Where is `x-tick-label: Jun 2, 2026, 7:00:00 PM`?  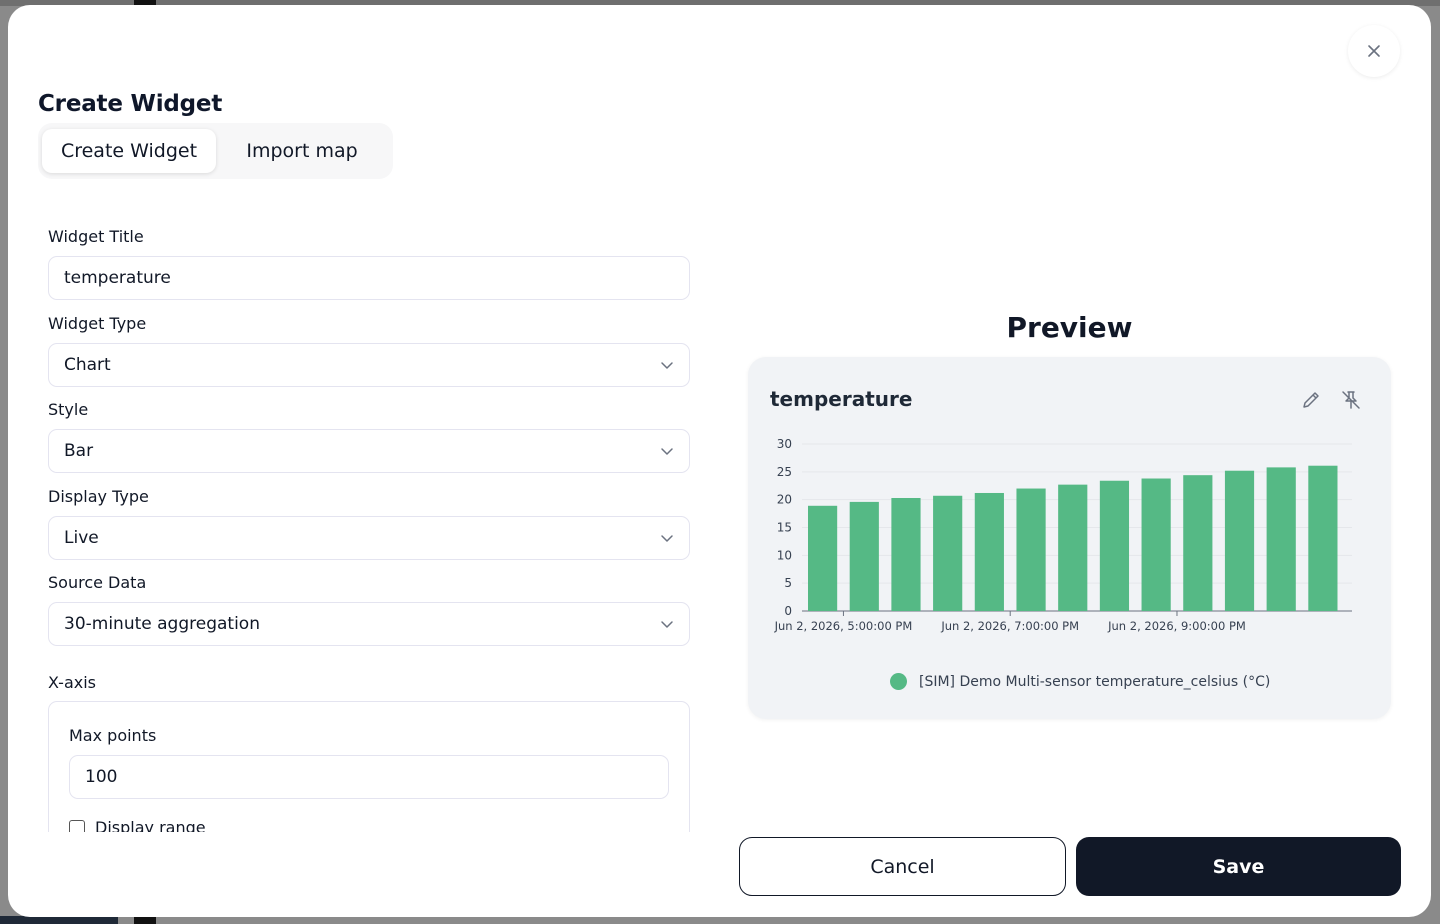
x-tick-label: Jun 2, 2026, 7:00:00 PM is located at coordinates (1009, 626).